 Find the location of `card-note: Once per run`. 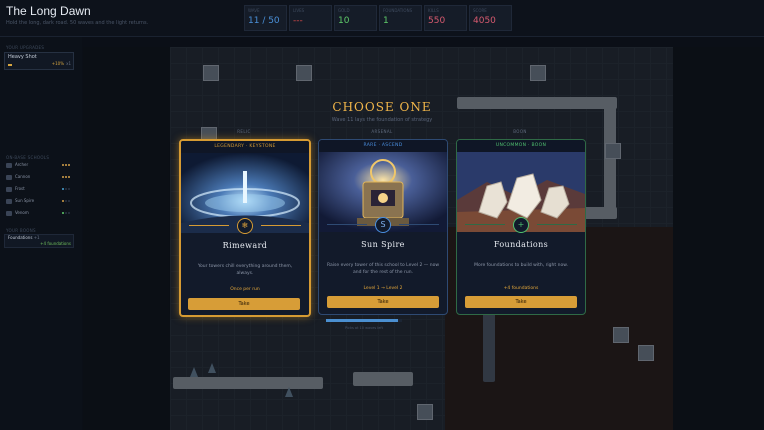

card-note: Once per run is located at coordinates (245, 289).